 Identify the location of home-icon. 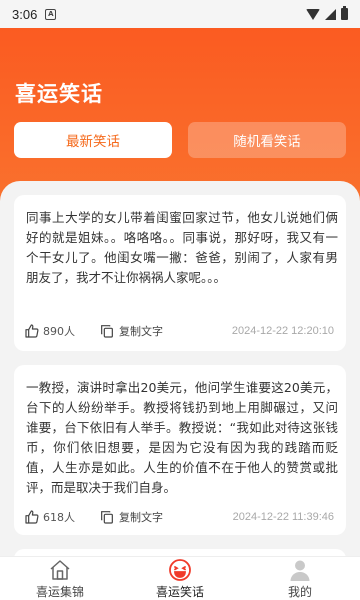
(60, 570).